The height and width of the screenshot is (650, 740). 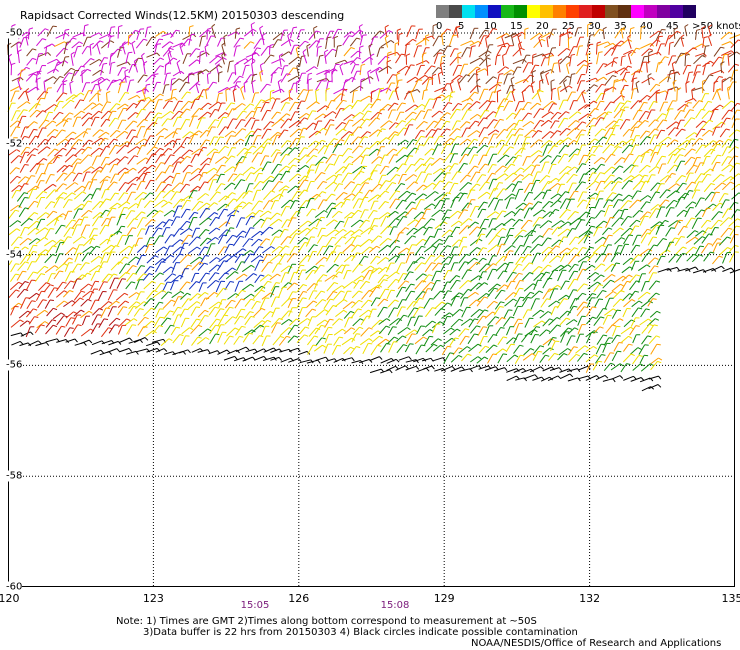 I want to click on lon-tick-label: 126, so click(x=299, y=598).